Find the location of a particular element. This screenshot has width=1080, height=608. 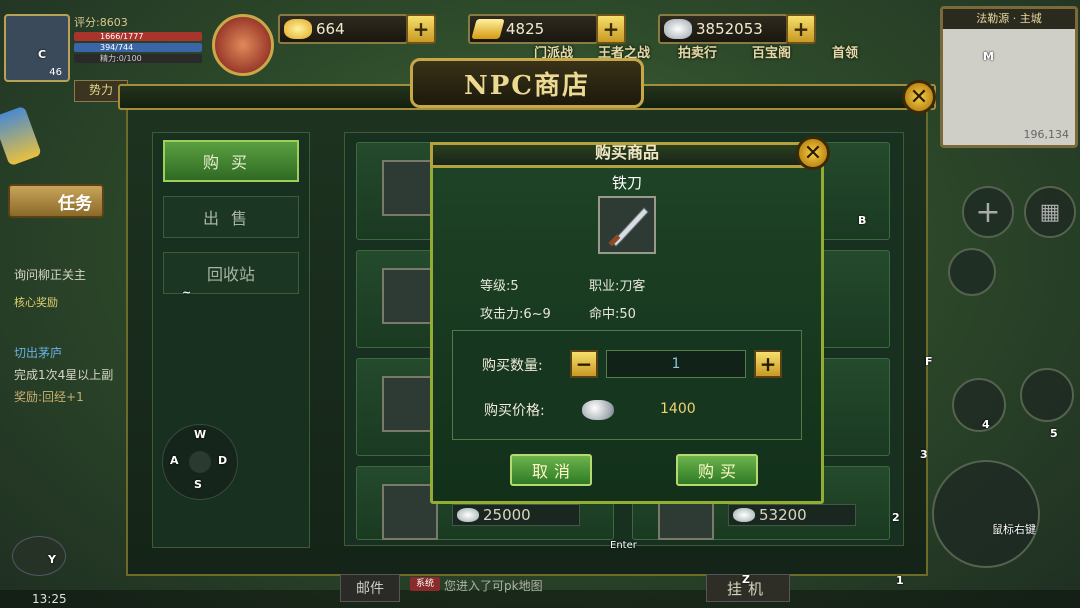

hotkey-b: B is located at coordinates (862, 220).